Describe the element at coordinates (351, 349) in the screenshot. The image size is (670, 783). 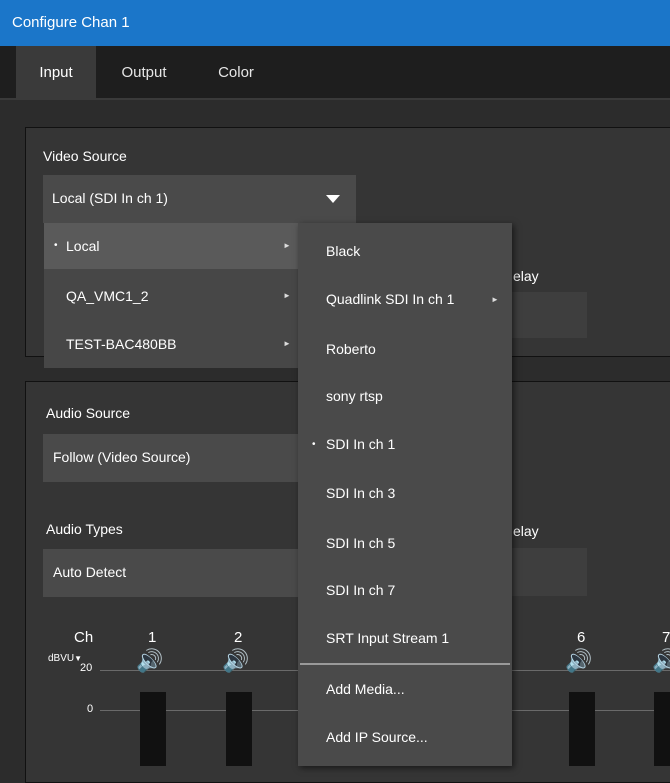
I see `menu-item-label: Roberto` at that location.